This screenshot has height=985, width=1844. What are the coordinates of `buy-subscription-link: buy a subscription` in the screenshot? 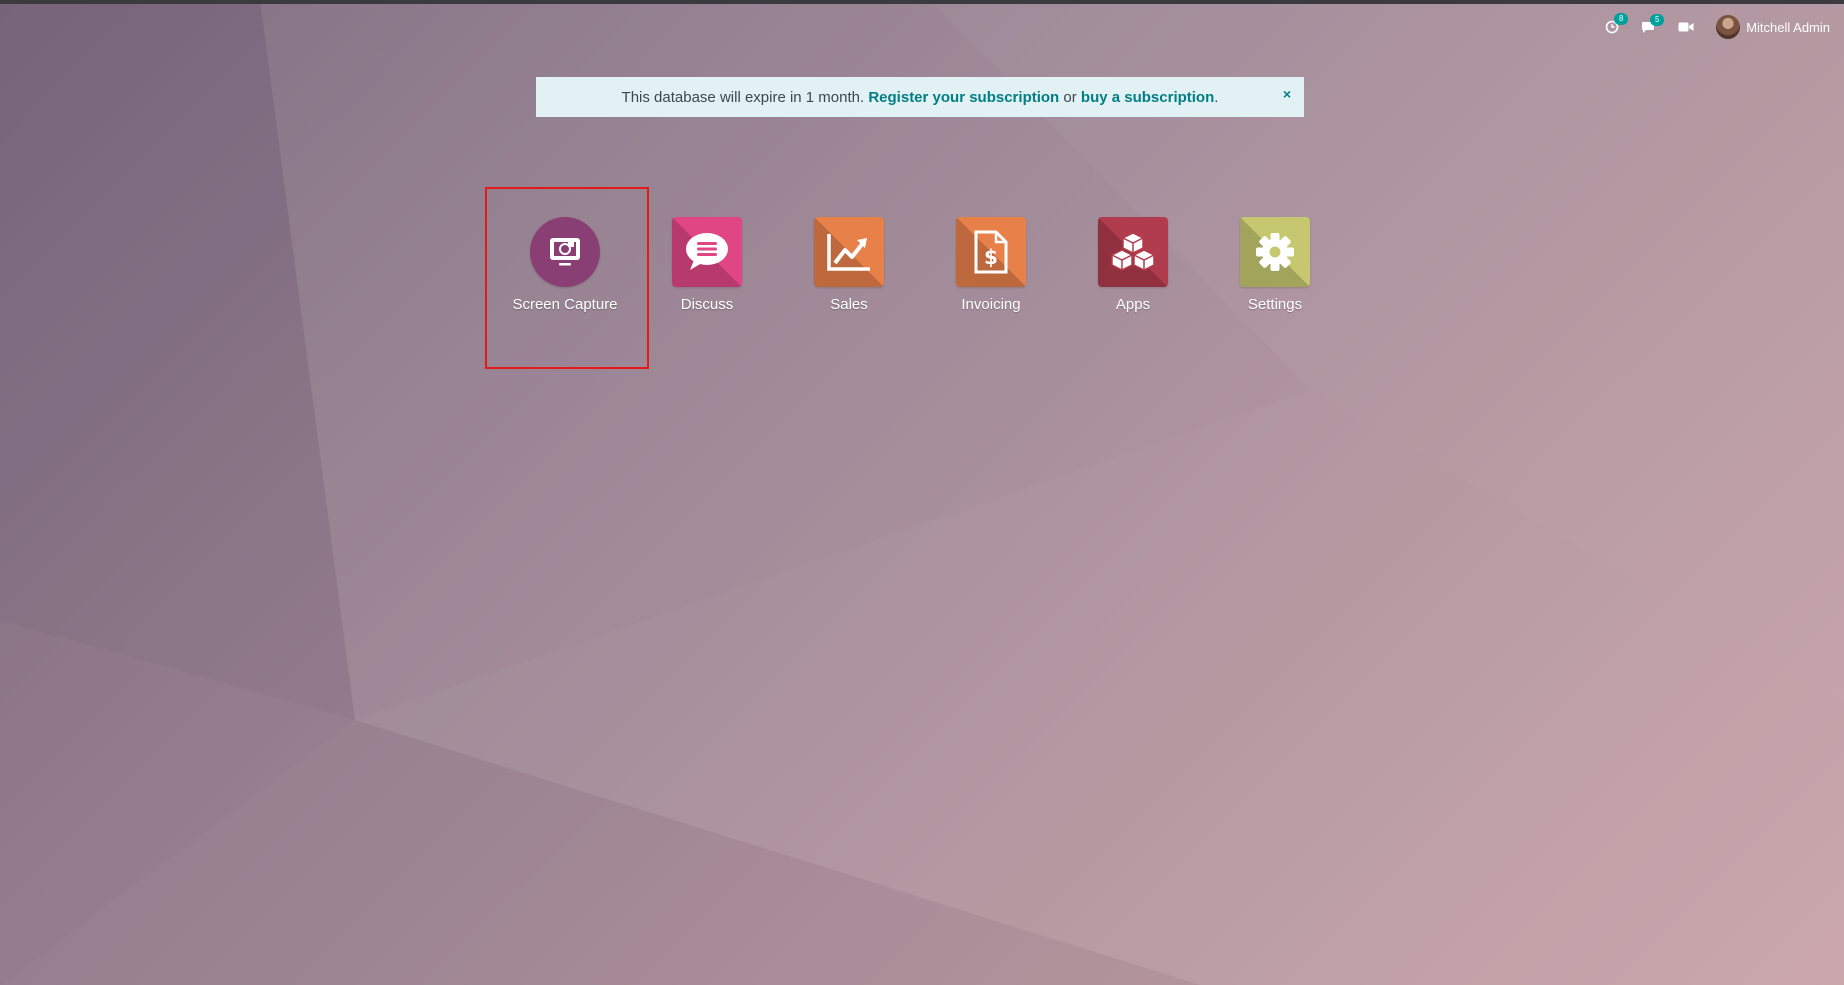 It's located at (1147, 97).